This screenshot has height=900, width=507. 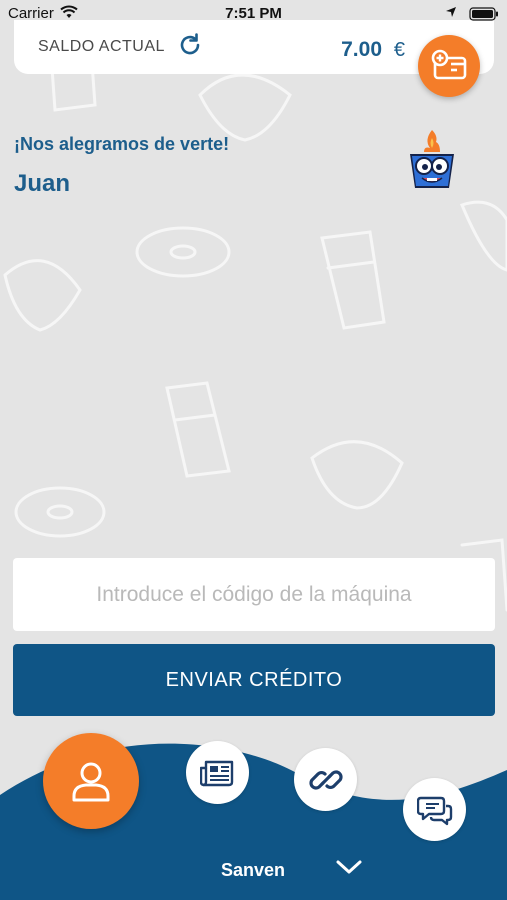 What do you see at coordinates (42, 183) in the screenshot?
I see `user-name: Juan` at bounding box center [42, 183].